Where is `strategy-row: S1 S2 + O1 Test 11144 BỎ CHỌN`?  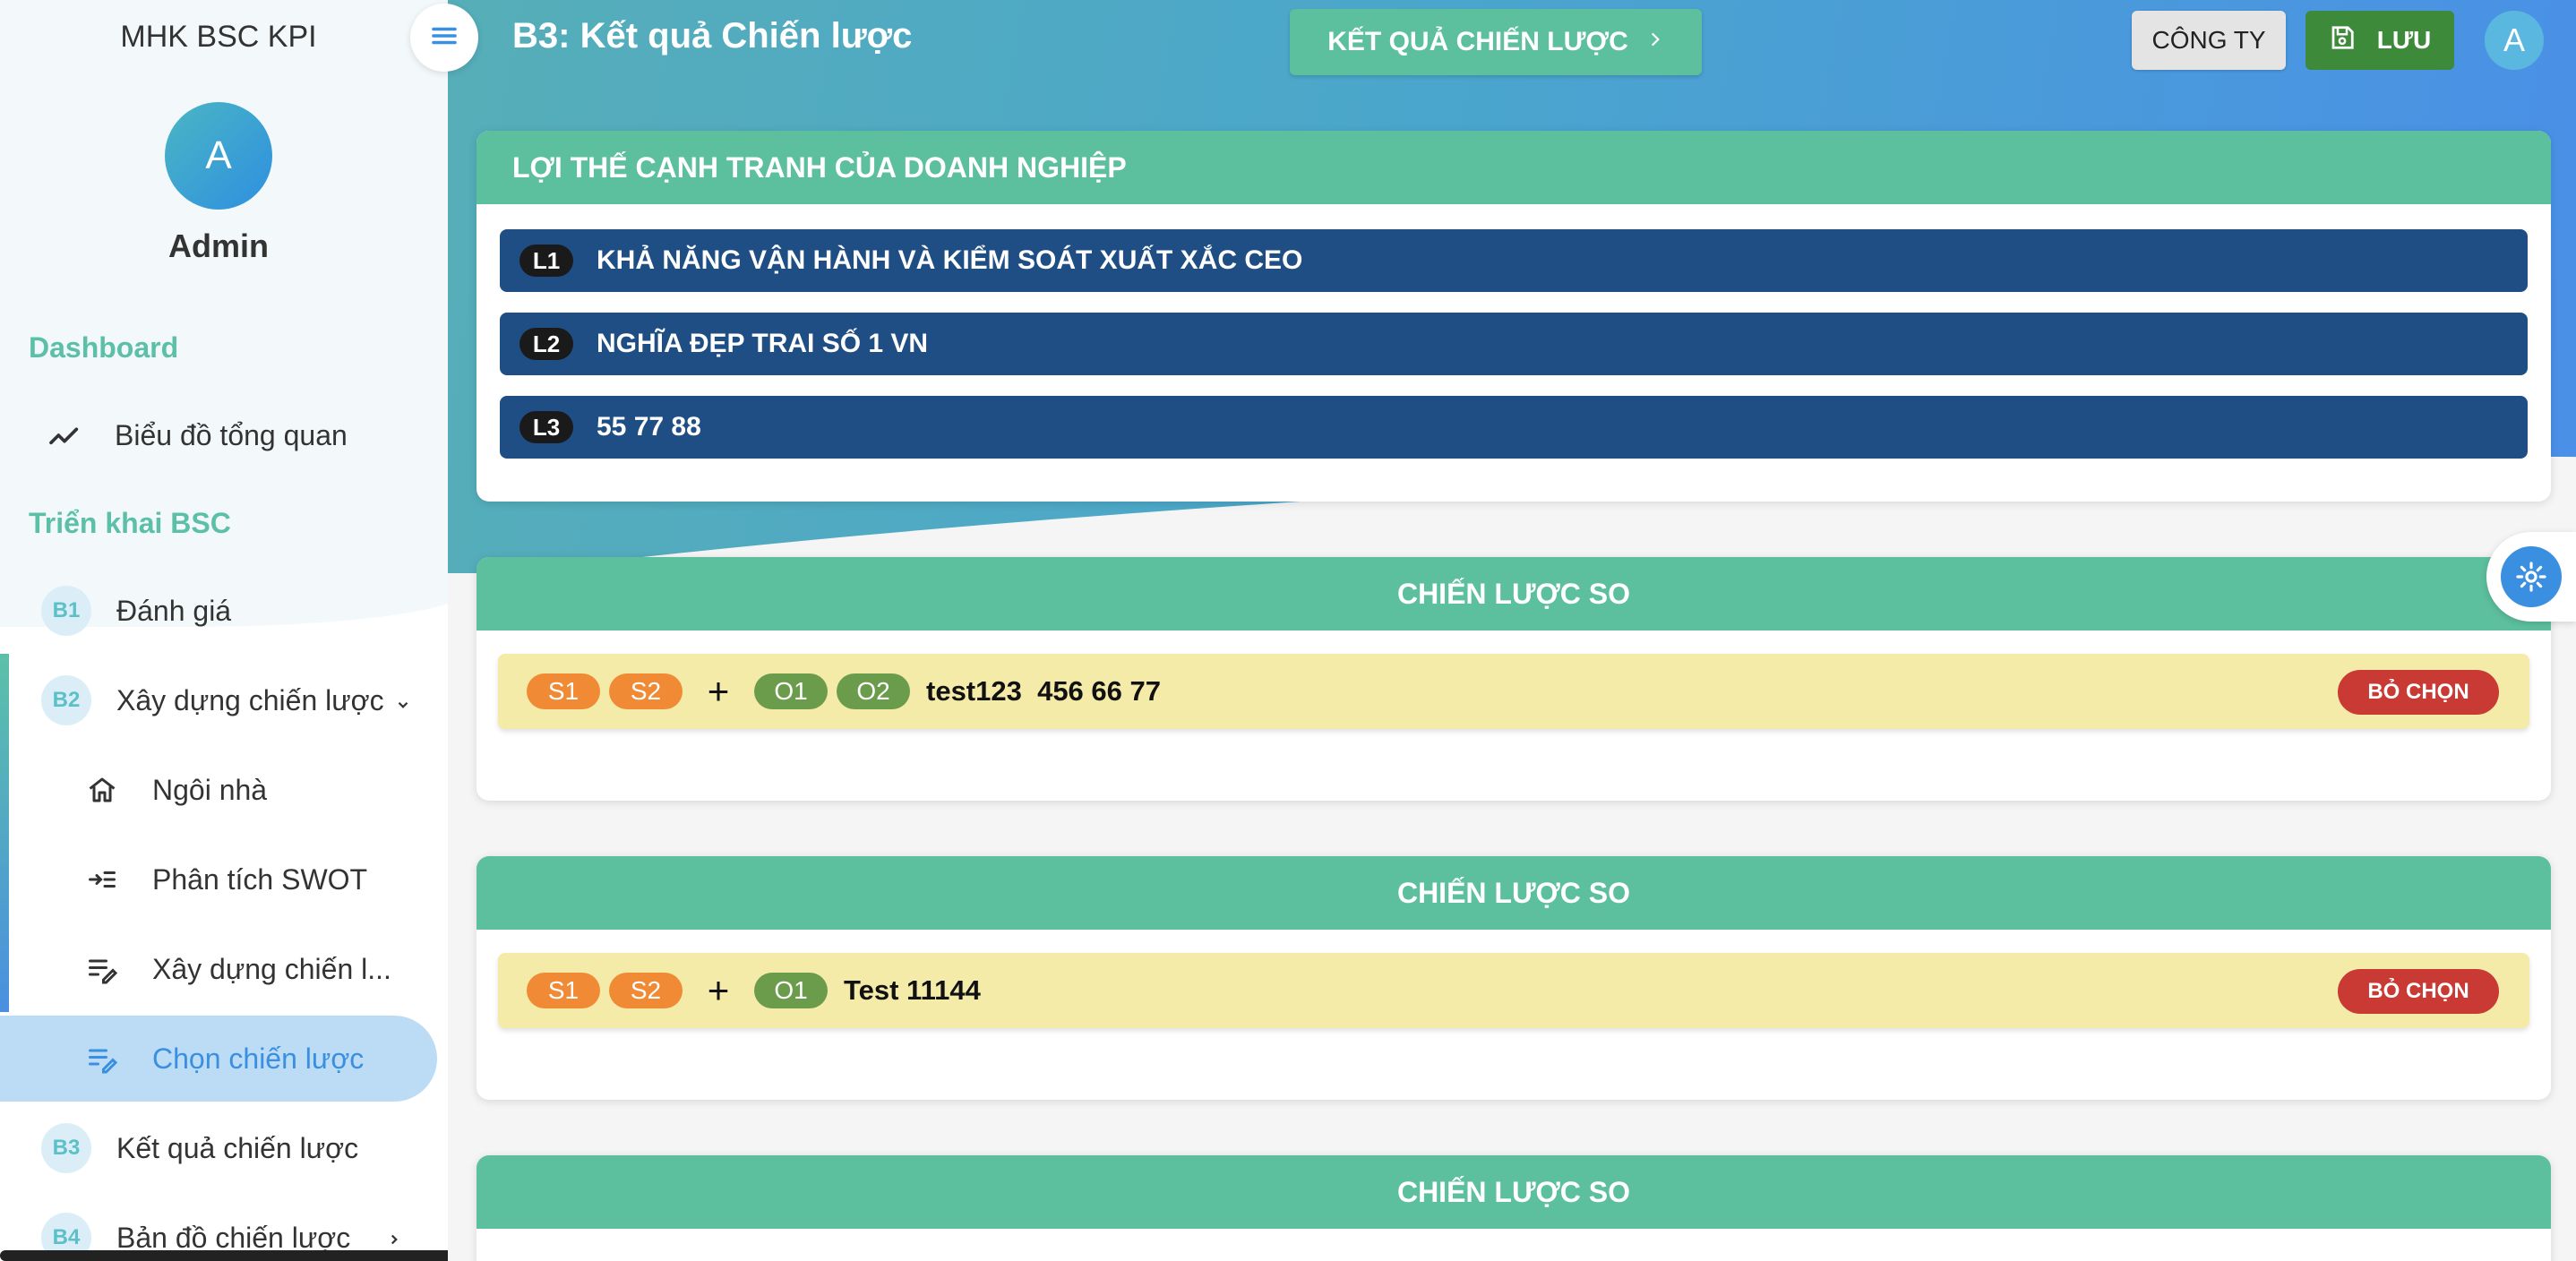
strategy-row: S1 S2 + O1 Test 11144 BỎ CHỌN is located at coordinates (1513, 990).